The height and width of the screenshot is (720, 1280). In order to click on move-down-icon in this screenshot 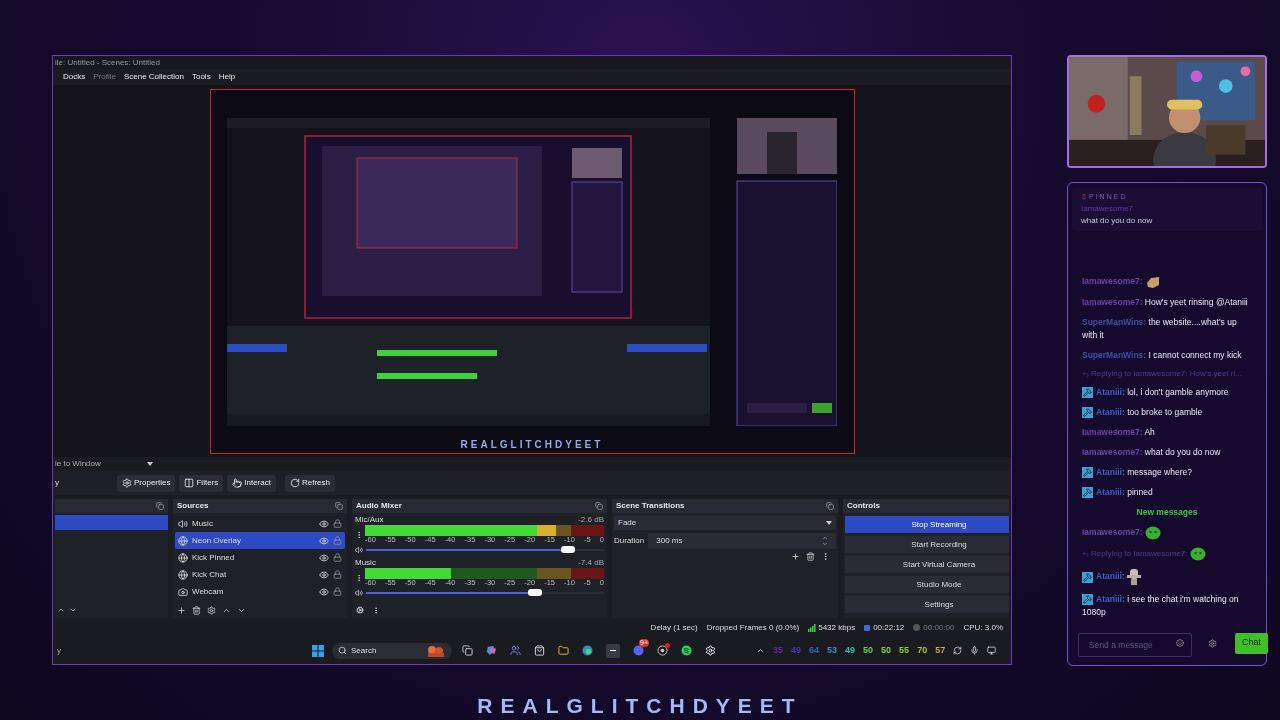, I will do `click(73, 610)`.